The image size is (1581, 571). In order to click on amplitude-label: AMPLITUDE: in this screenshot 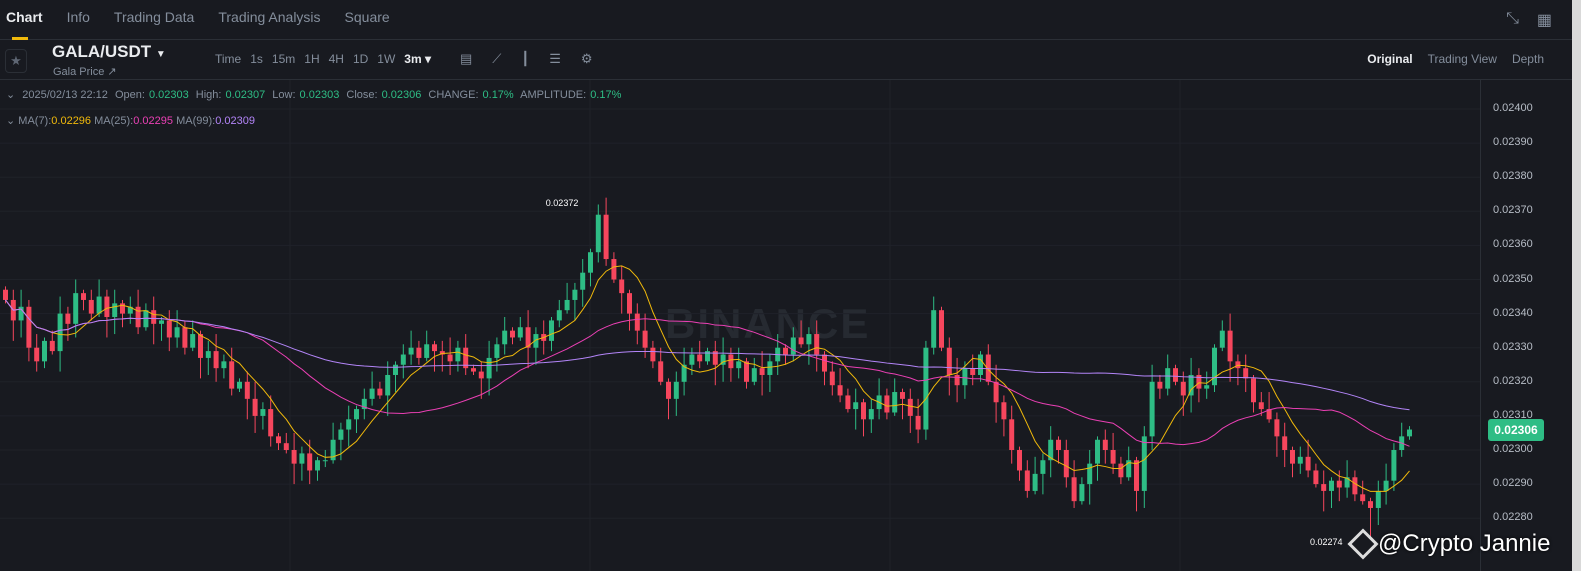, I will do `click(553, 95)`.